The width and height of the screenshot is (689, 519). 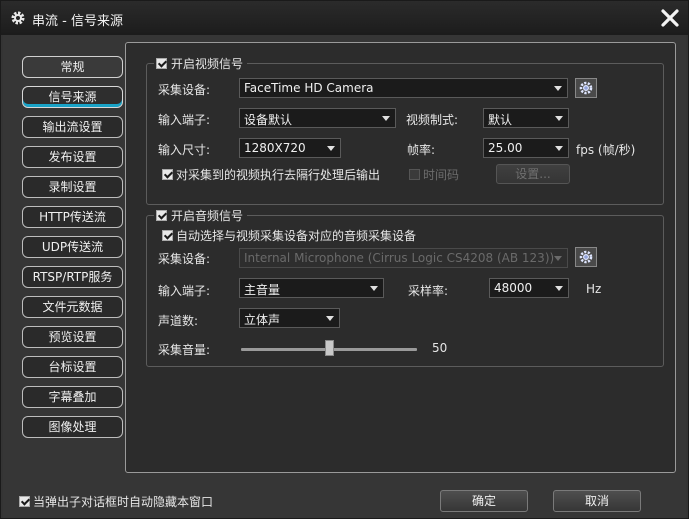 I want to click on deinterlace-checkbox, so click(x=167, y=174).